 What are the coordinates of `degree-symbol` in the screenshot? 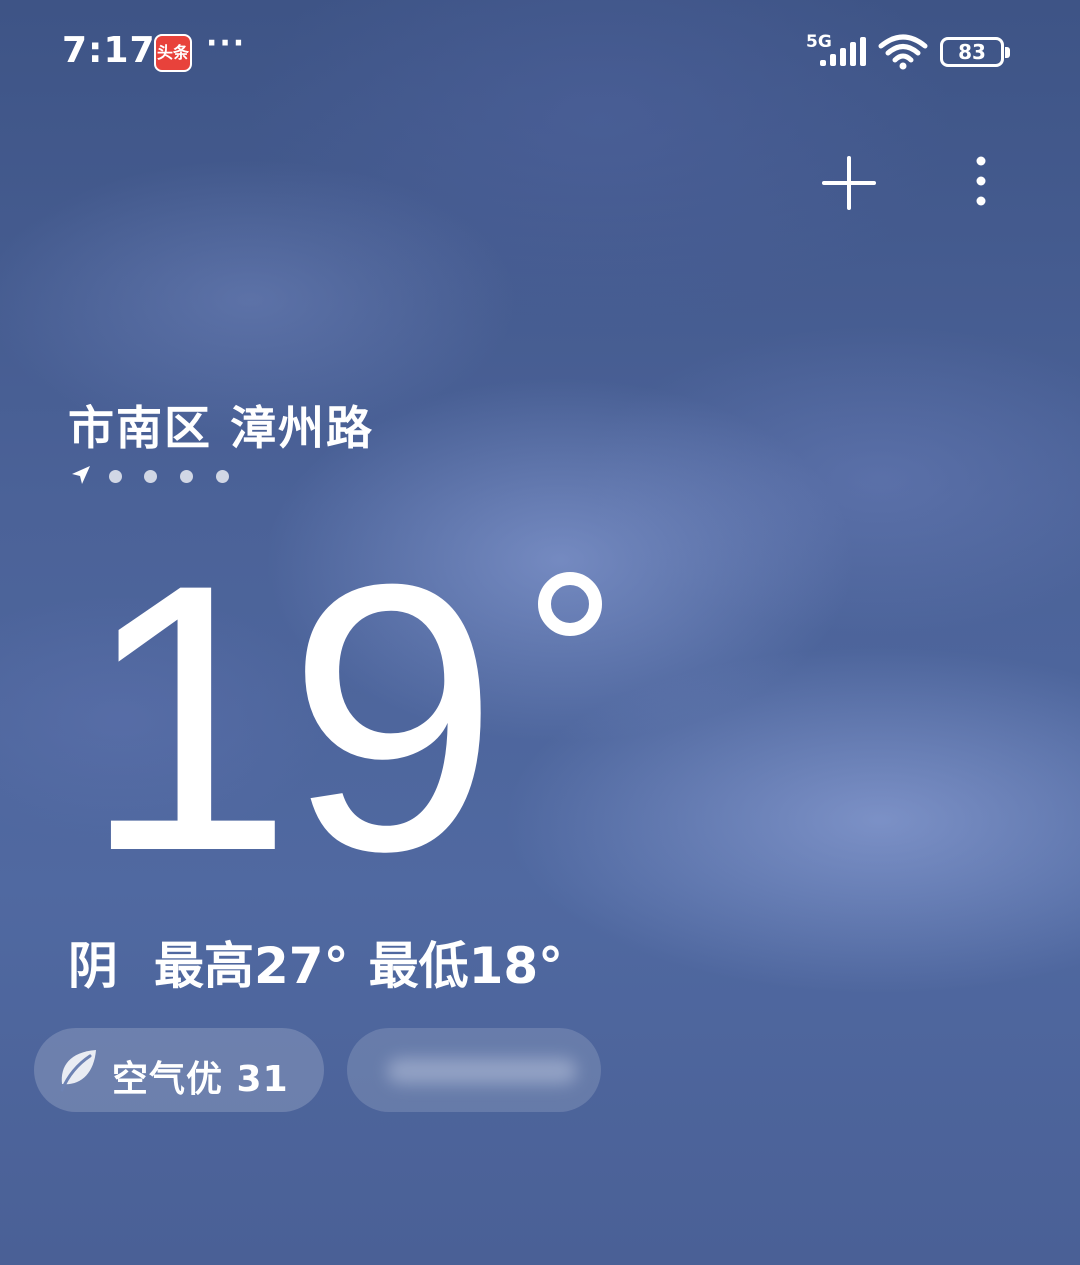 It's located at (570, 604).